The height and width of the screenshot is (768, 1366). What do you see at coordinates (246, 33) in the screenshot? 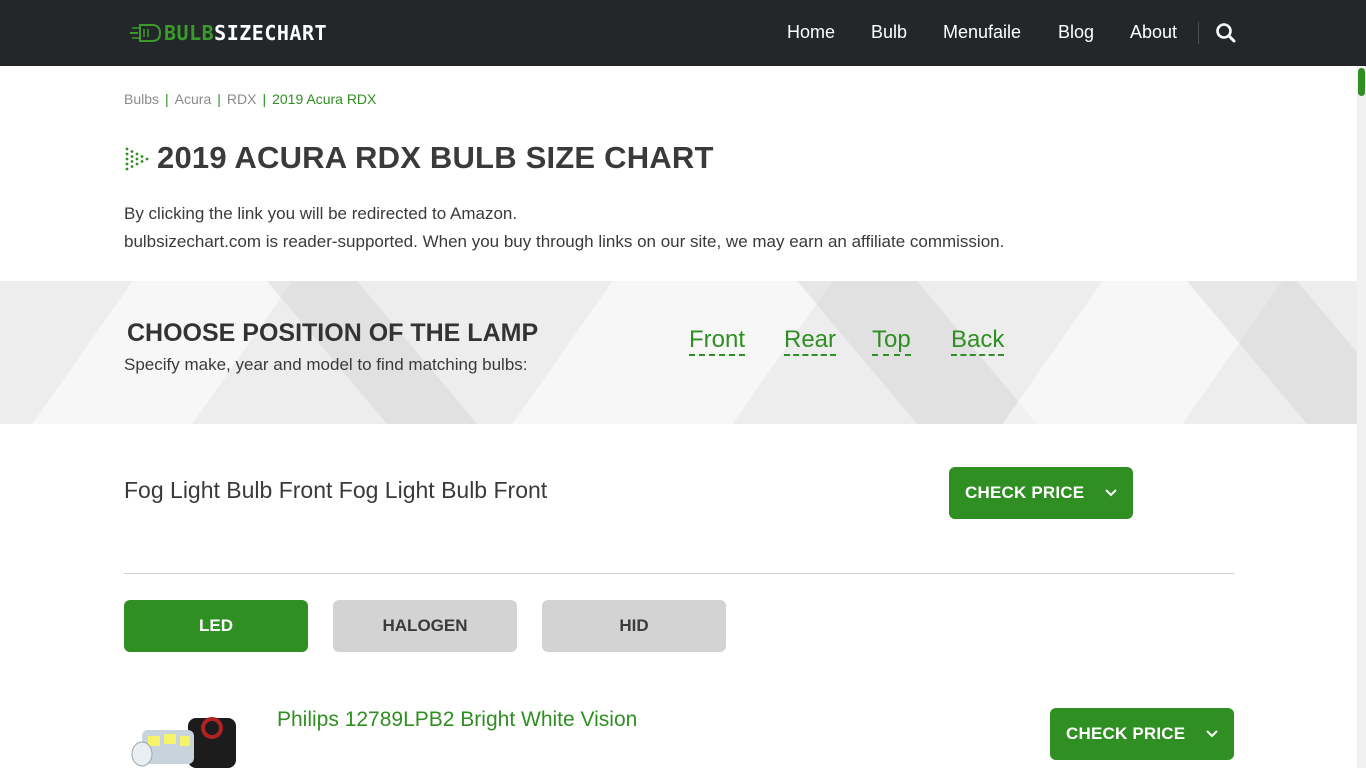
I see `logo-text: BULBSIZECHART` at bounding box center [246, 33].